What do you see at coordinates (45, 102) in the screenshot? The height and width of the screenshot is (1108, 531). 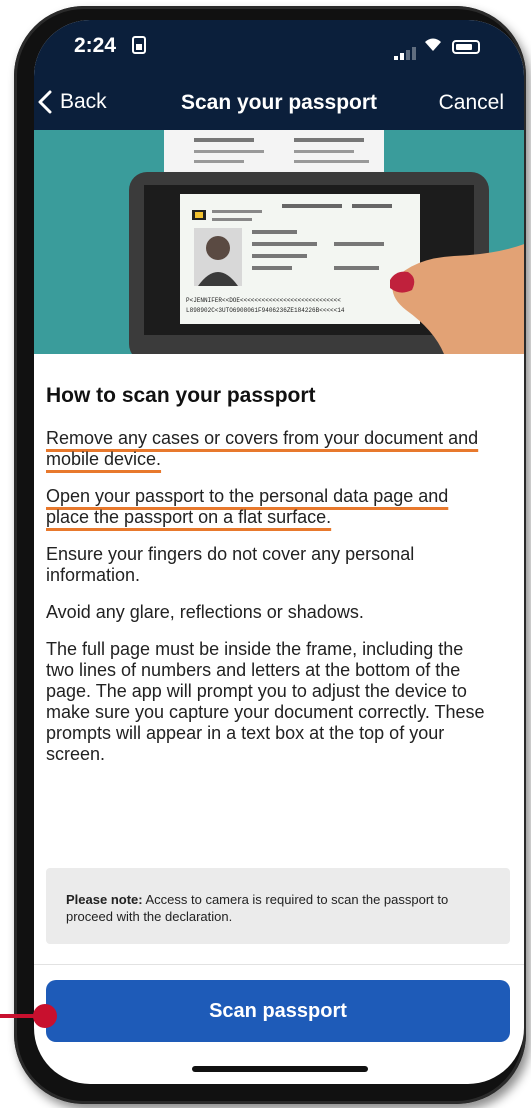 I see `chevron-left-icon` at bounding box center [45, 102].